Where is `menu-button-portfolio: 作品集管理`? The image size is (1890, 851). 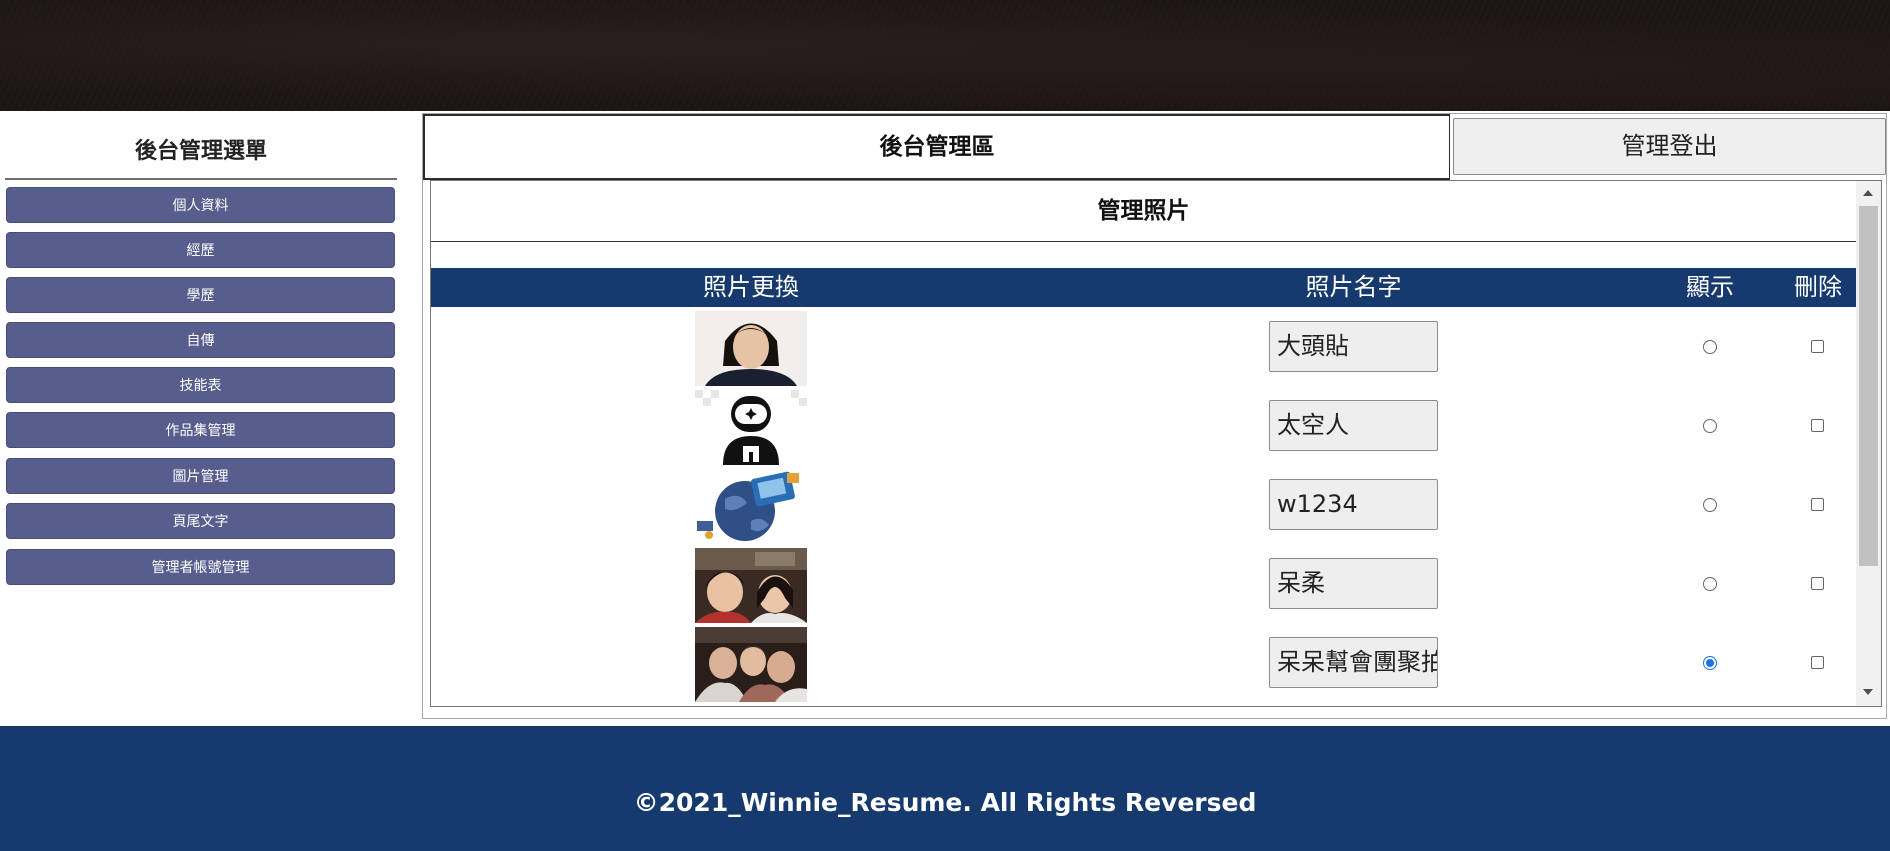 menu-button-portfolio: 作品集管理 is located at coordinates (200, 430).